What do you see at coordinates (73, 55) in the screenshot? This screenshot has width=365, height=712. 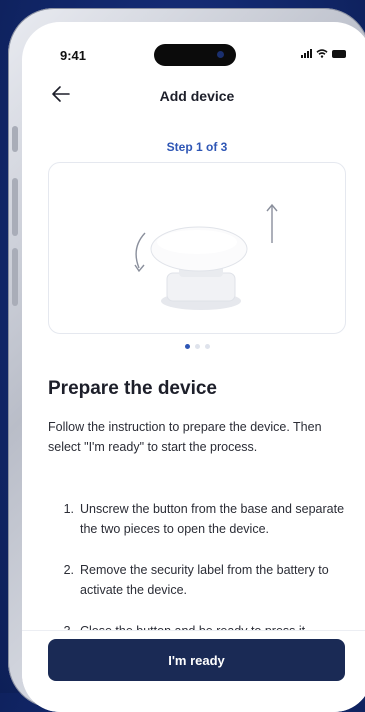 I see `status-time: 9:41` at bounding box center [73, 55].